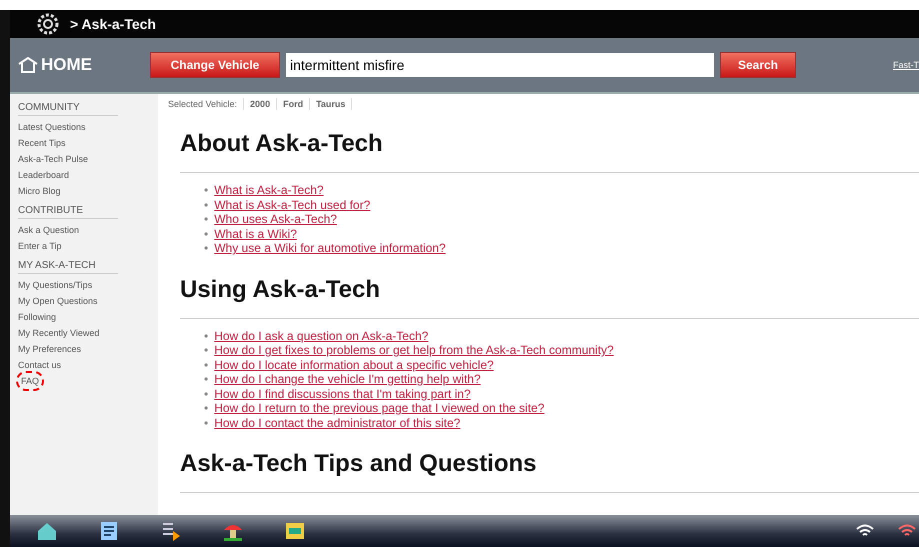 The height and width of the screenshot is (547, 919). I want to click on faq-link: What is Ask-a-Tech?, so click(269, 190).